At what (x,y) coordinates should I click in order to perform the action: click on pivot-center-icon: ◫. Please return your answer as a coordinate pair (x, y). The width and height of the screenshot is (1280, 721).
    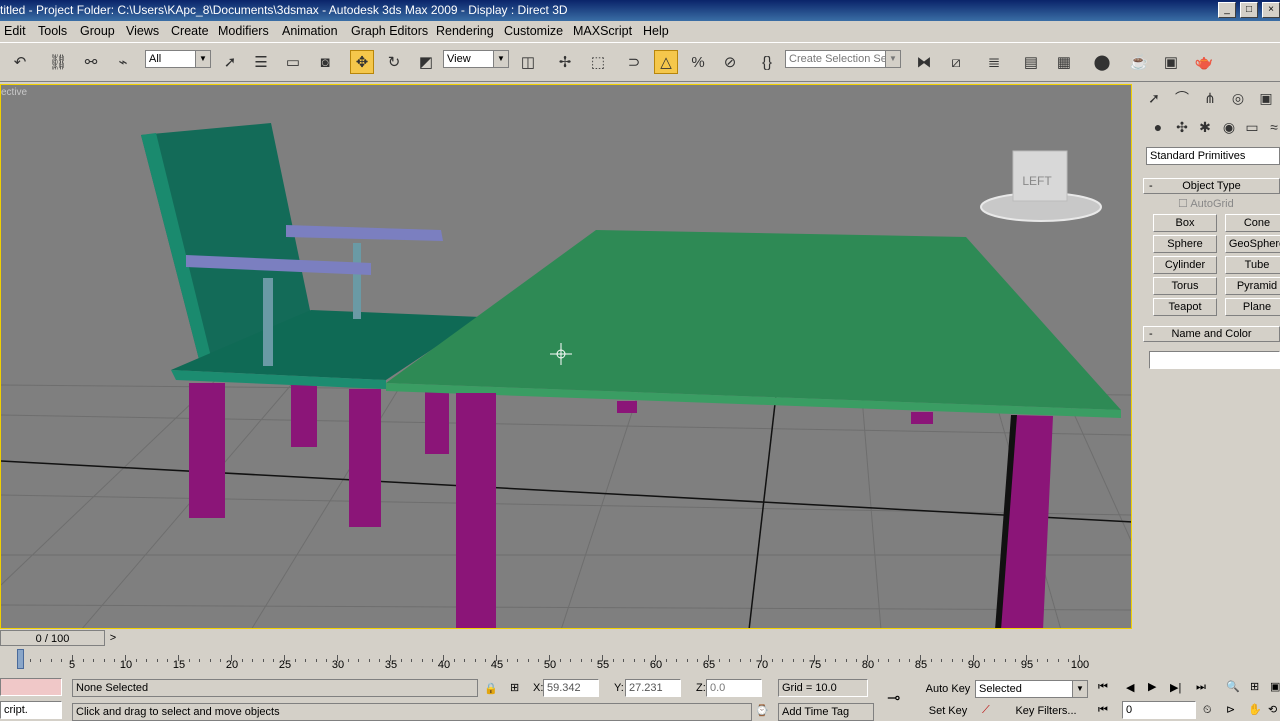
    Looking at the image, I should click on (528, 62).